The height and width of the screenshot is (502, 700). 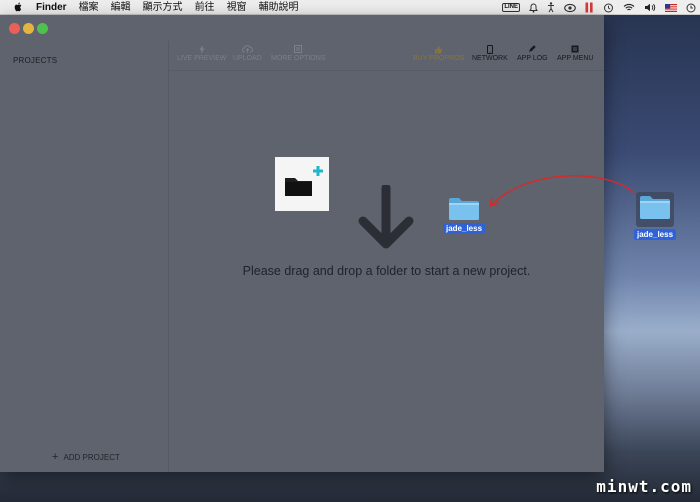 What do you see at coordinates (247, 49) in the screenshot?
I see `cloud-upload-icon` at bounding box center [247, 49].